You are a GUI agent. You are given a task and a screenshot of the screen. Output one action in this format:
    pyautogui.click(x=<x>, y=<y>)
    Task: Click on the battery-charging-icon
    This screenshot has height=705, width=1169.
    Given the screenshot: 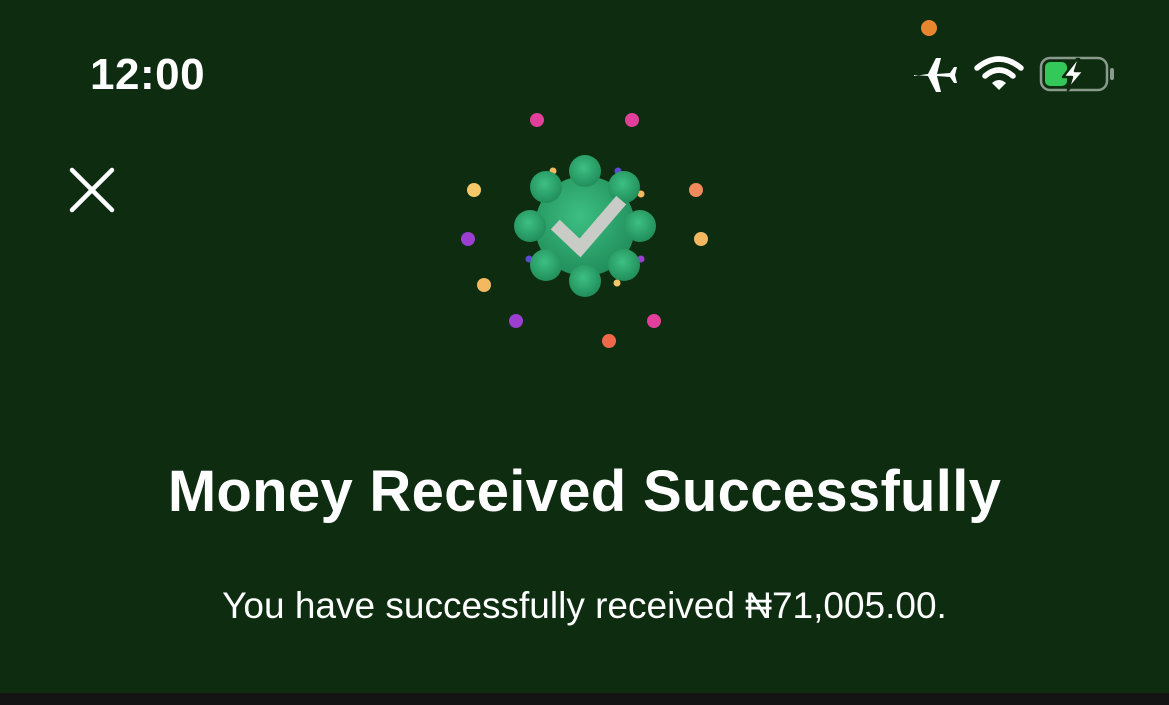 What is the action you would take?
    pyautogui.click(x=1076, y=74)
    